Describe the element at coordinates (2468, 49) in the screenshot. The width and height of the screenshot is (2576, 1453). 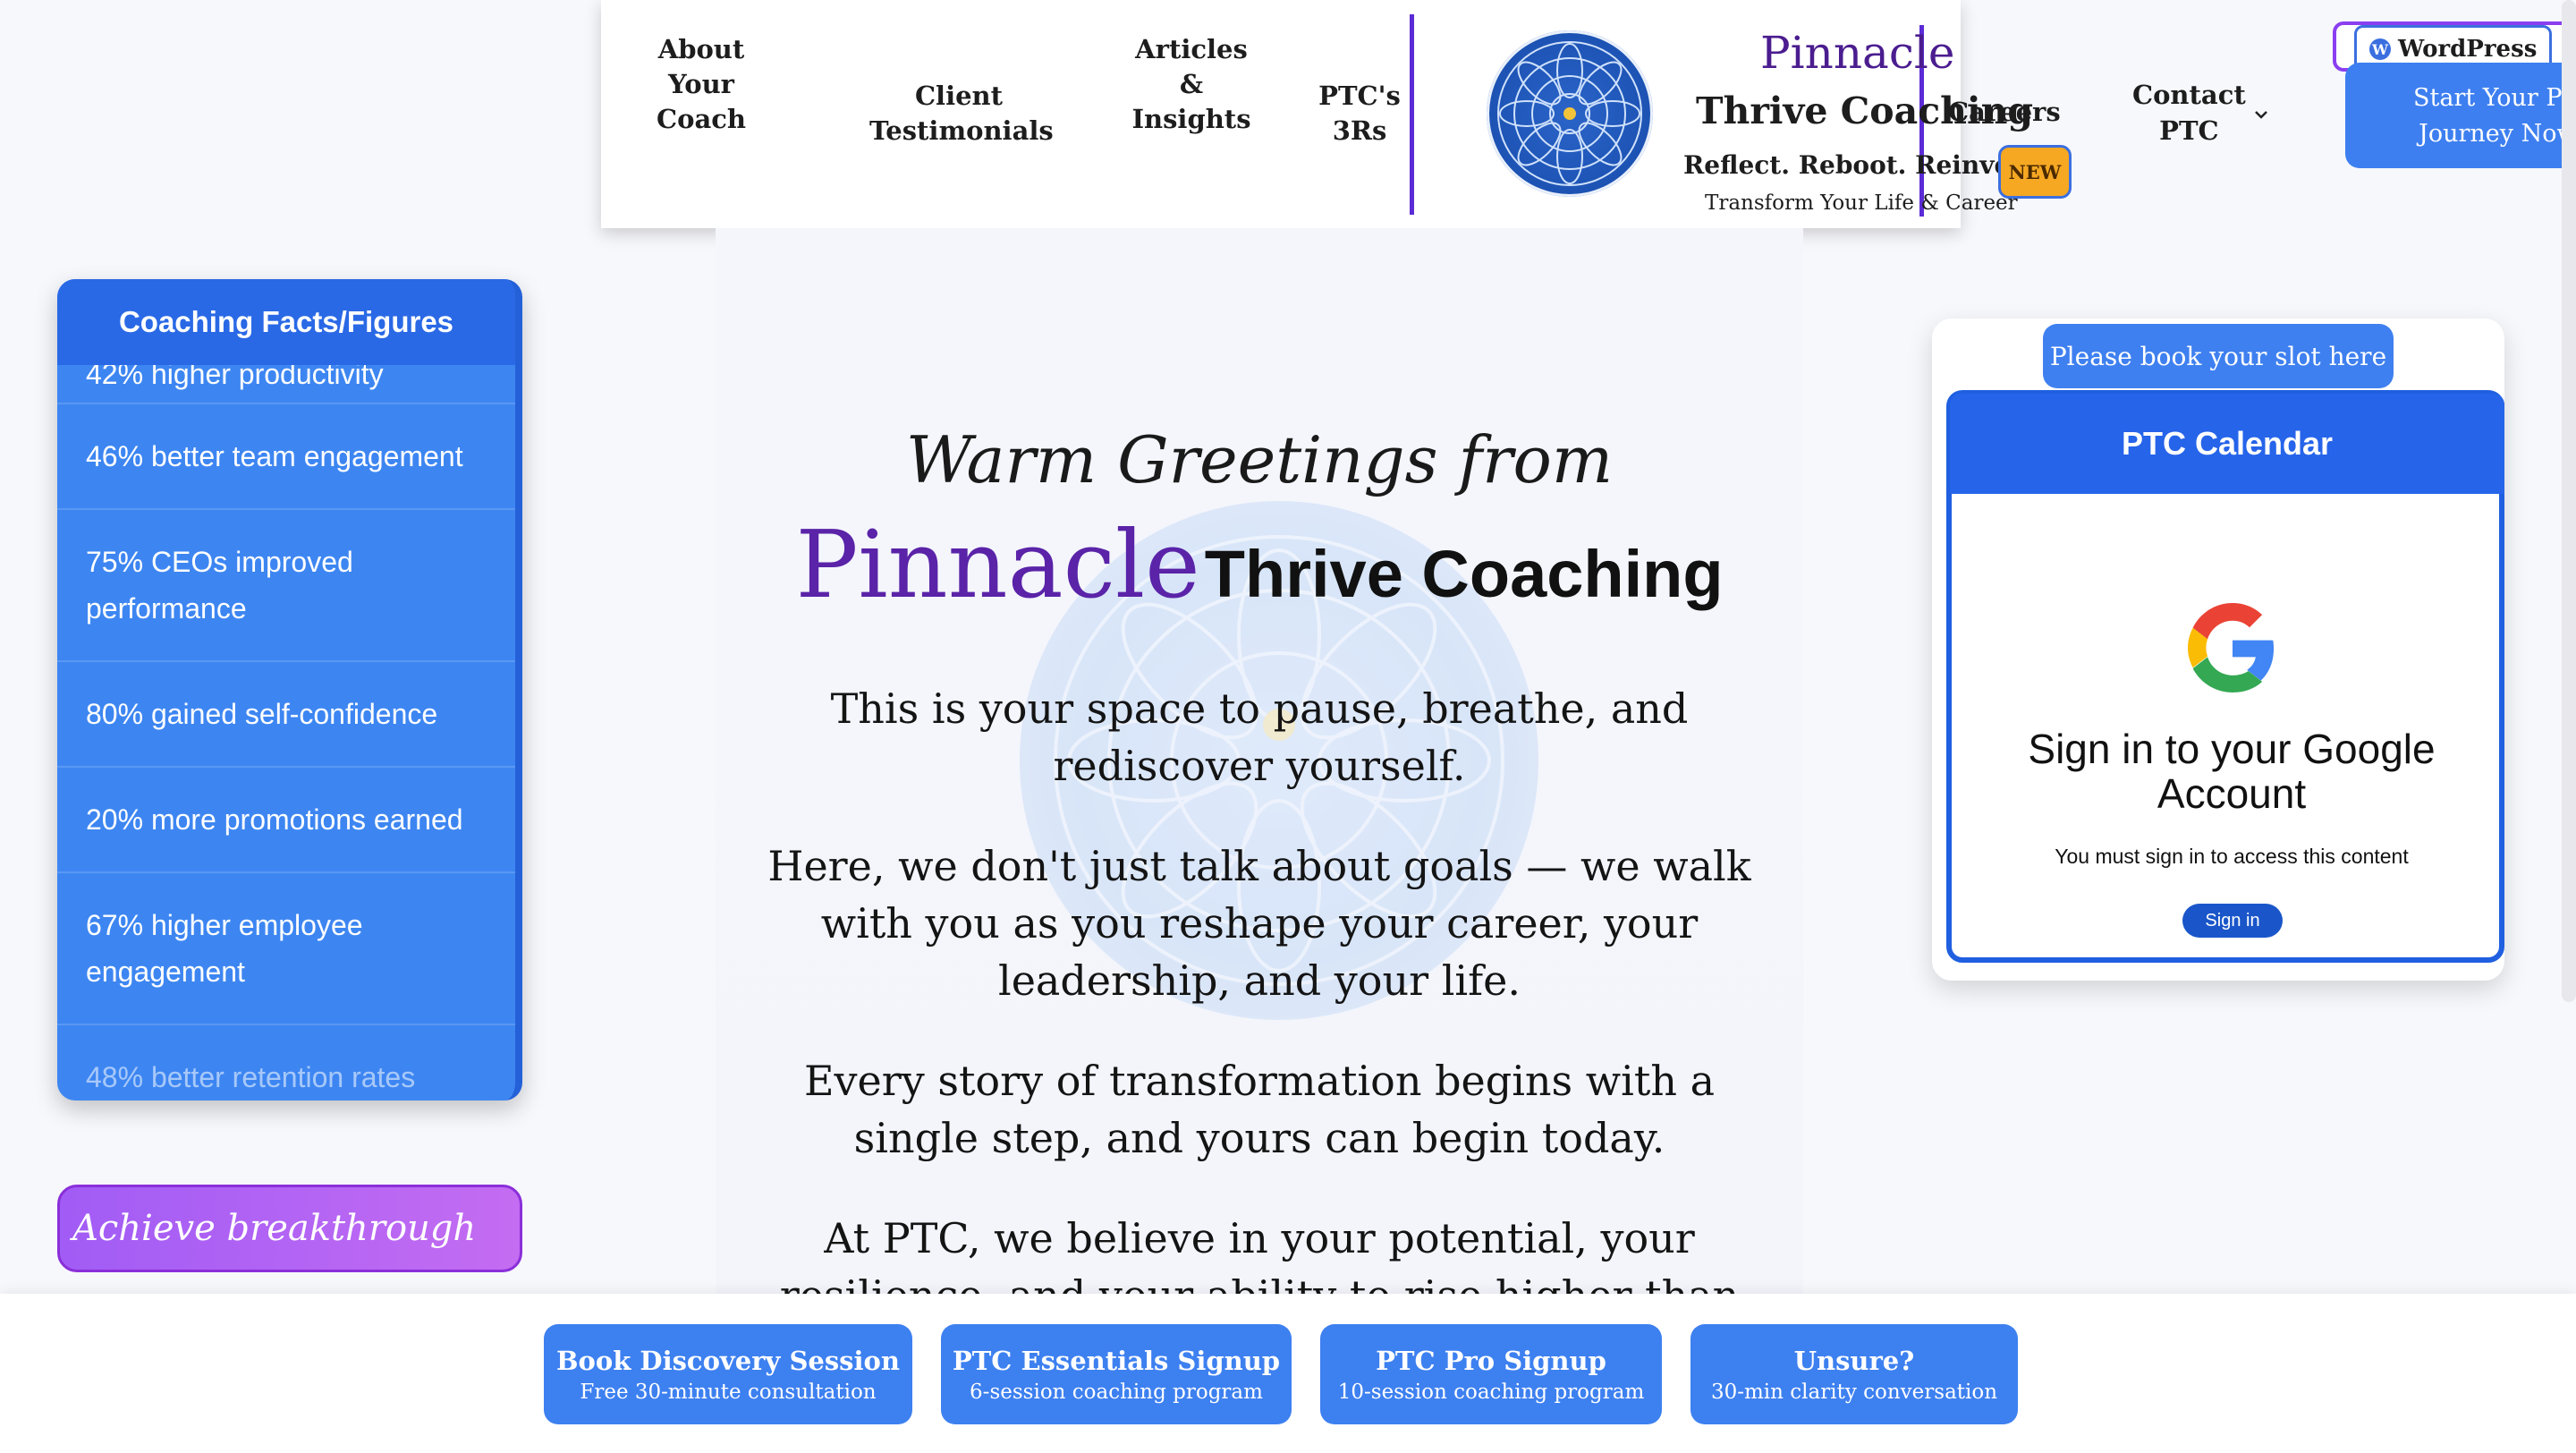
I see `wordpress-label: WordPress` at that location.